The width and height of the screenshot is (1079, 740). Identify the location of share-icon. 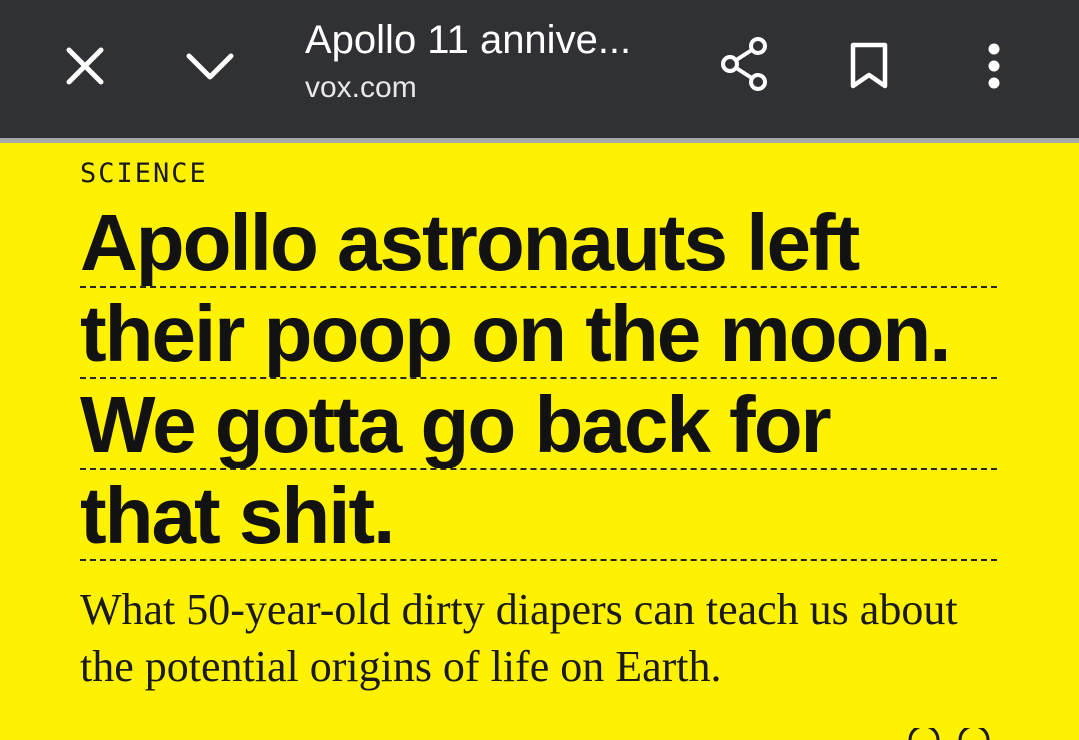
(744, 64).